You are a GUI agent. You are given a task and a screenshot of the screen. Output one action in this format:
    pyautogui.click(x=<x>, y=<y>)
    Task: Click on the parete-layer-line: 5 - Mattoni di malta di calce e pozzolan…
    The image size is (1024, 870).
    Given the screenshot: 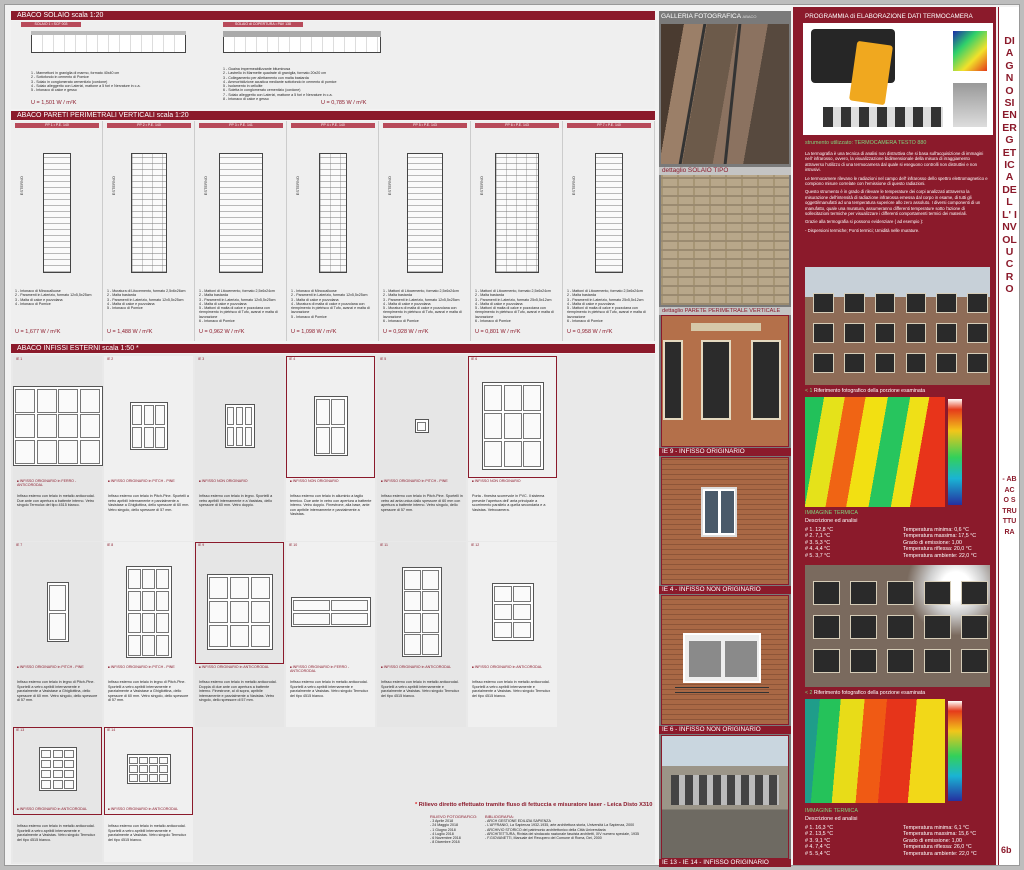 What is the action you would take?
    pyautogui.click(x=606, y=312)
    